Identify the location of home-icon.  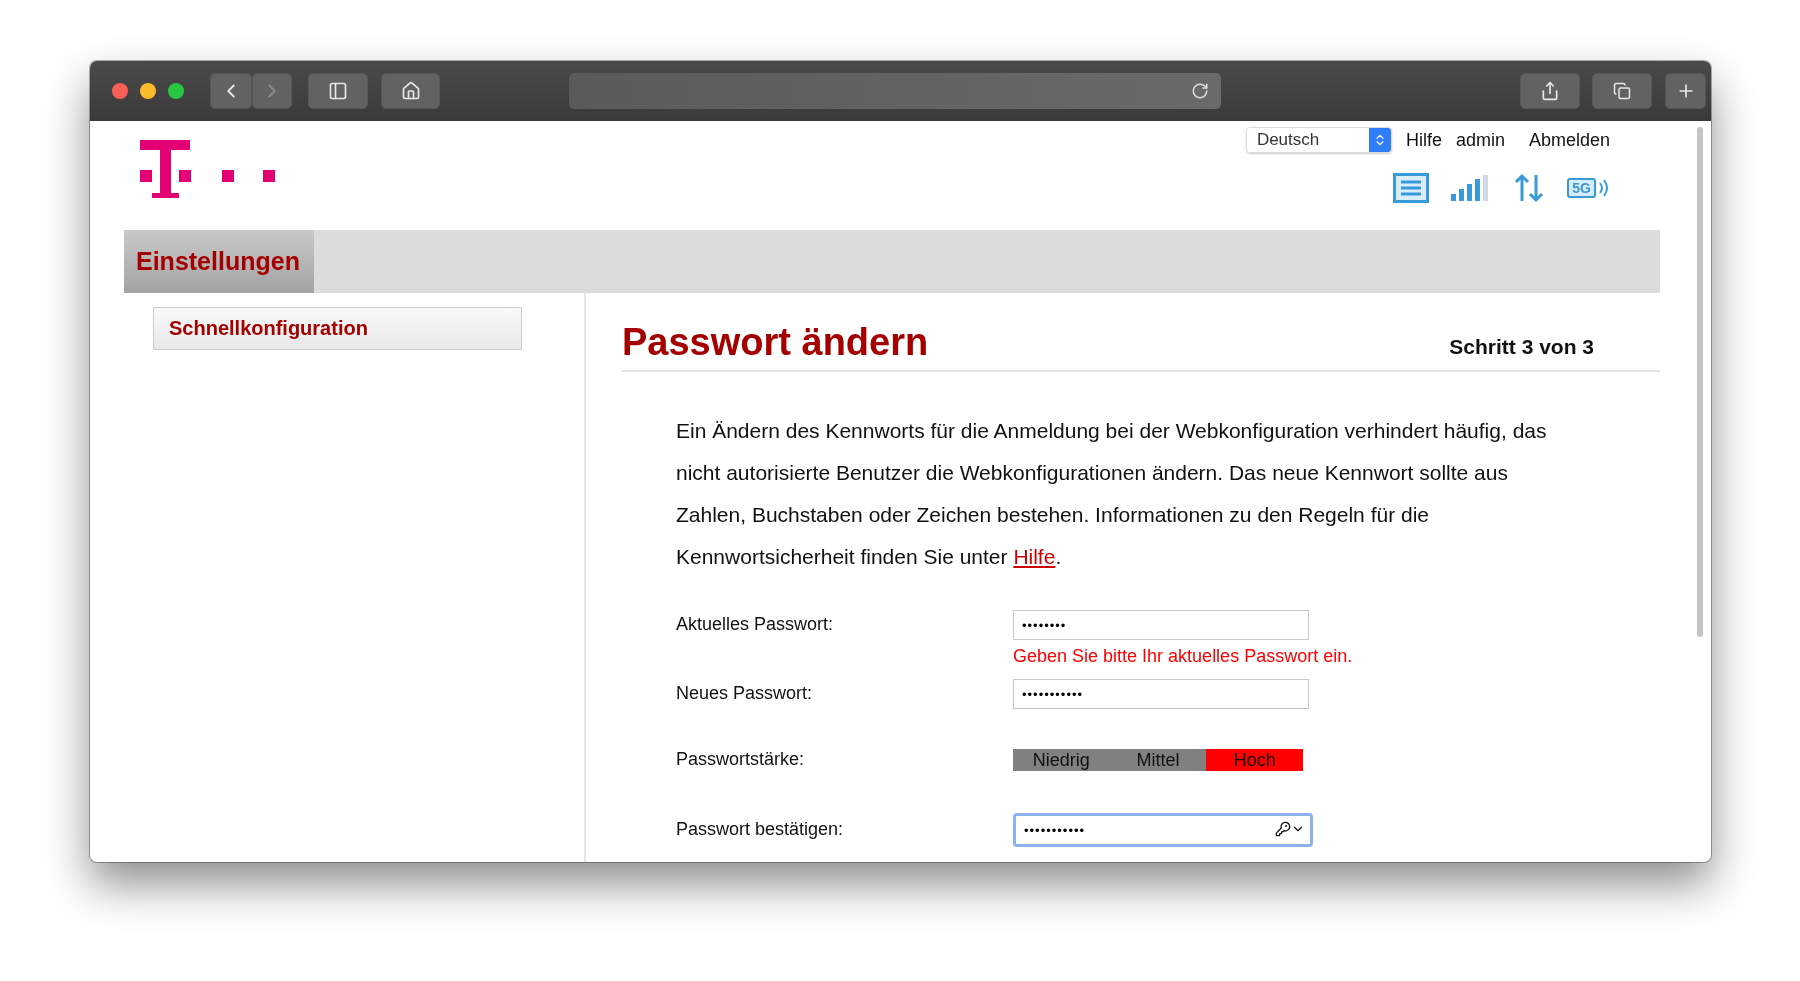
(410, 91).